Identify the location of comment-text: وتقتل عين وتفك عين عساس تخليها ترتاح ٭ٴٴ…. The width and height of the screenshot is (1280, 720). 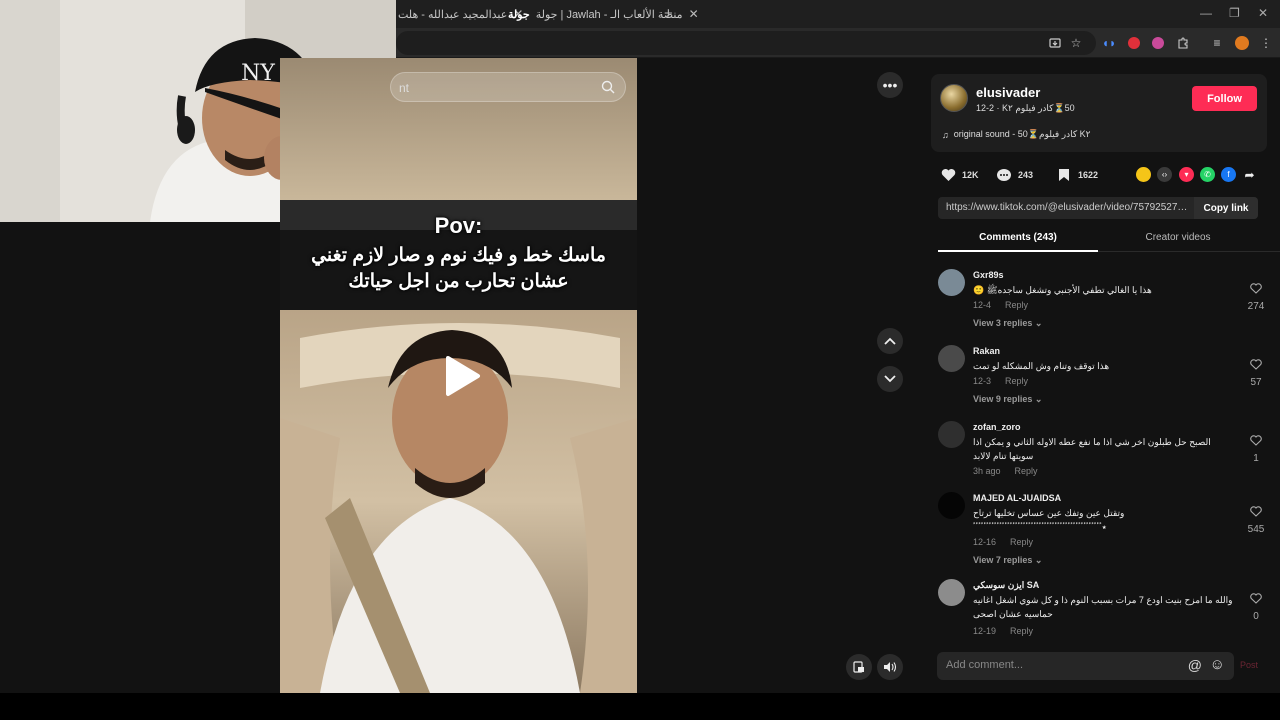
(1049, 520).